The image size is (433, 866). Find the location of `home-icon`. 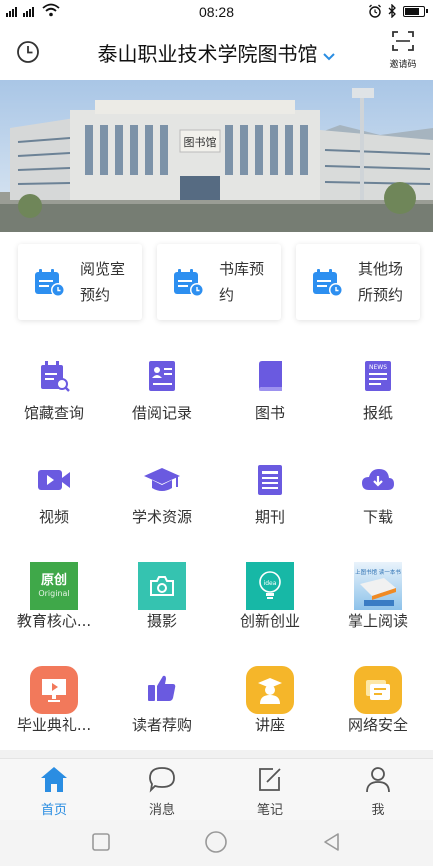

home-icon is located at coordinates (54, 779).